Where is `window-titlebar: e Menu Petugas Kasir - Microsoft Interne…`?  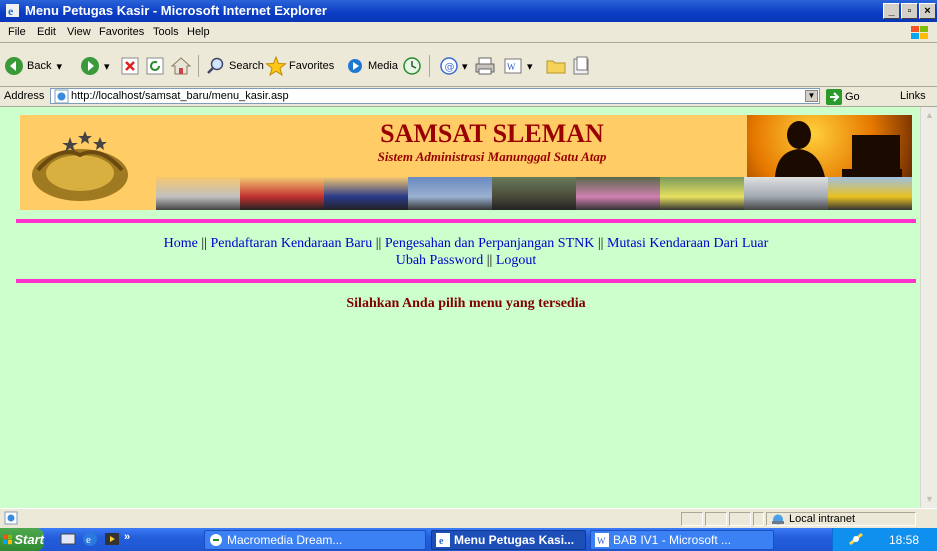 window-titlebar: e Menu Petugas Kasir - Microsoft Interne… is located at coordinates (468, 11).